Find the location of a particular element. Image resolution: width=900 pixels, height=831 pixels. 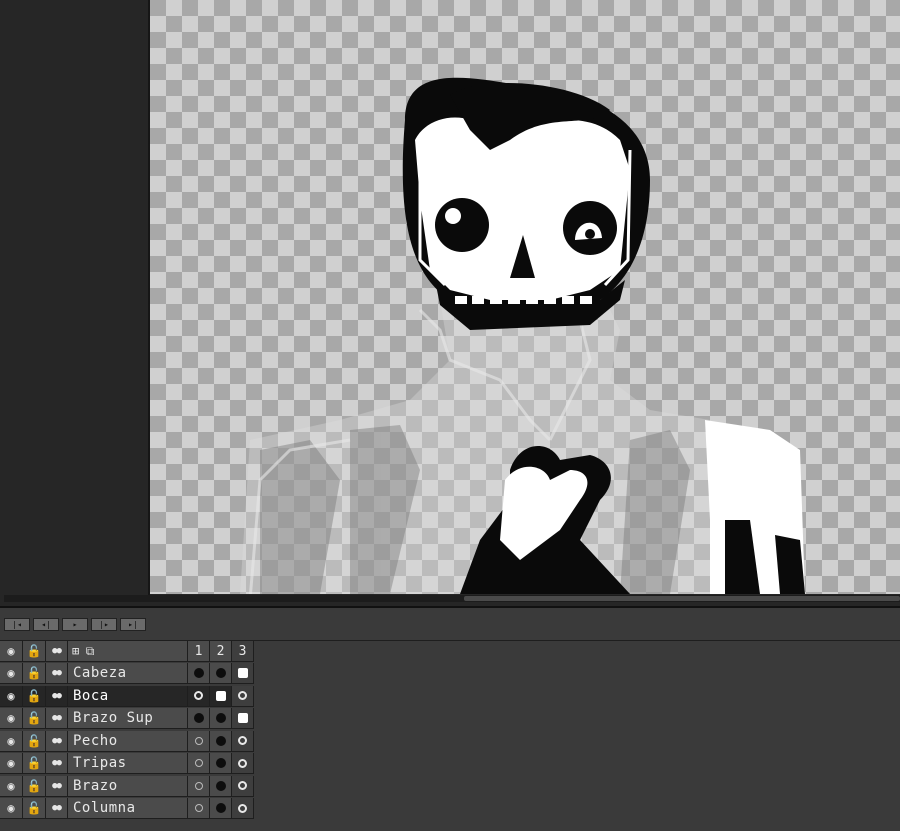

play-button: ▸ is located at coordinates (75, 624).